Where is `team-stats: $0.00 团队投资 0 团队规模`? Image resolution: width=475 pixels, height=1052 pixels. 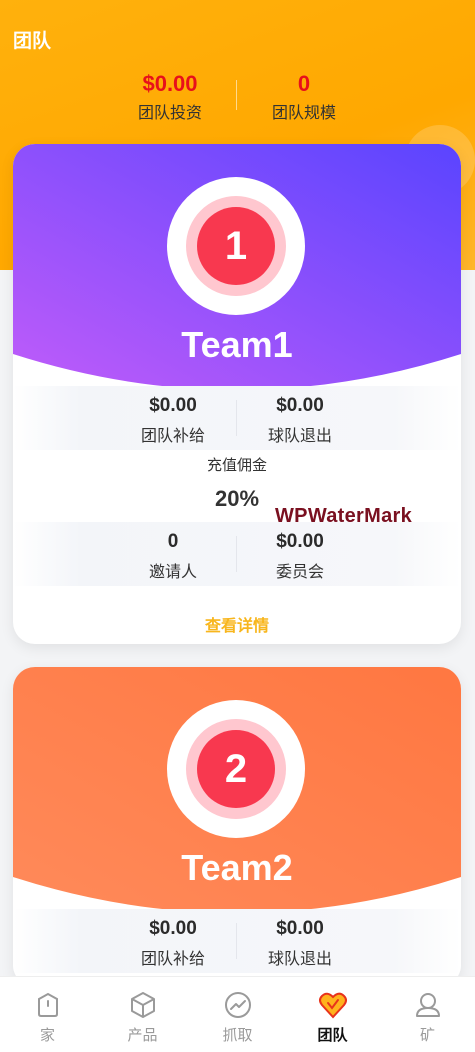
team-stats: $0.00 团队投资 0 团队规模 is located at coordinates (237, 100).